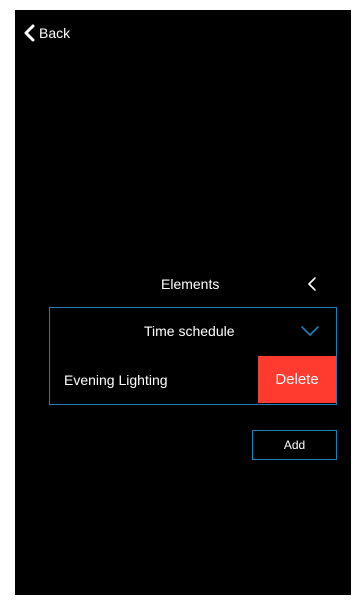  Describe the element at coordinates (55, 33) in the screenshot. I see `back-label: Back` at that location.